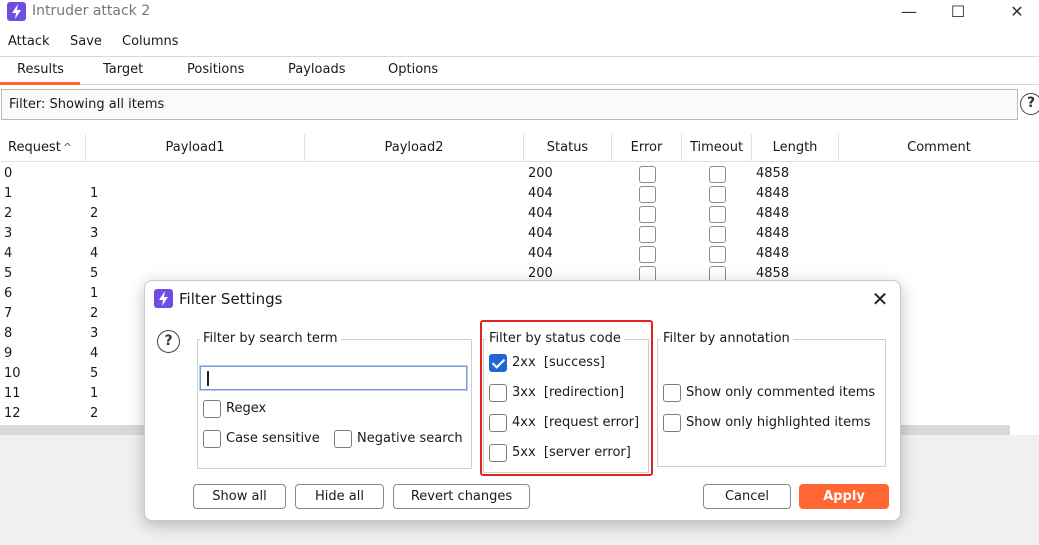  What do you see at coordinates (461, 496) in the screenshot?
I see `revert-changes-button: Revert changes` at bounding box center [461, 496].